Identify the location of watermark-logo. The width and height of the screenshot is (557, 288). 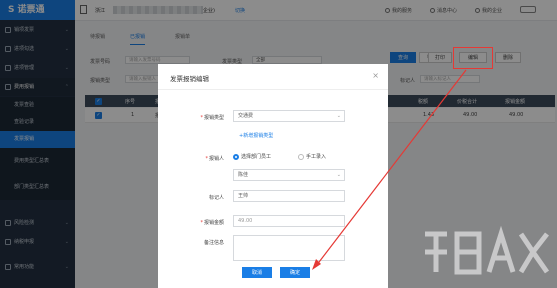
(487, 250).